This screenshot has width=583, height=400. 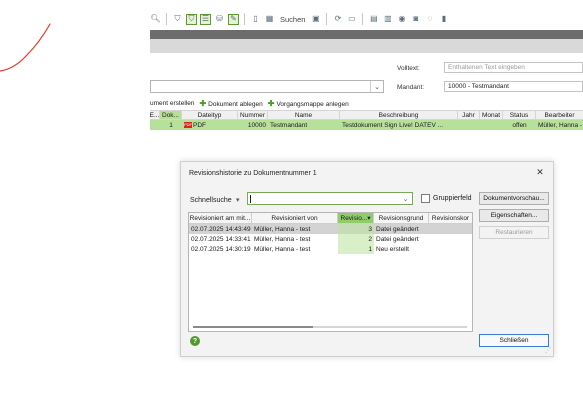 What do you see at coordinates (519, 115) in the screenshot?
I see `col-status: Status` at bounding box center [519, 115].